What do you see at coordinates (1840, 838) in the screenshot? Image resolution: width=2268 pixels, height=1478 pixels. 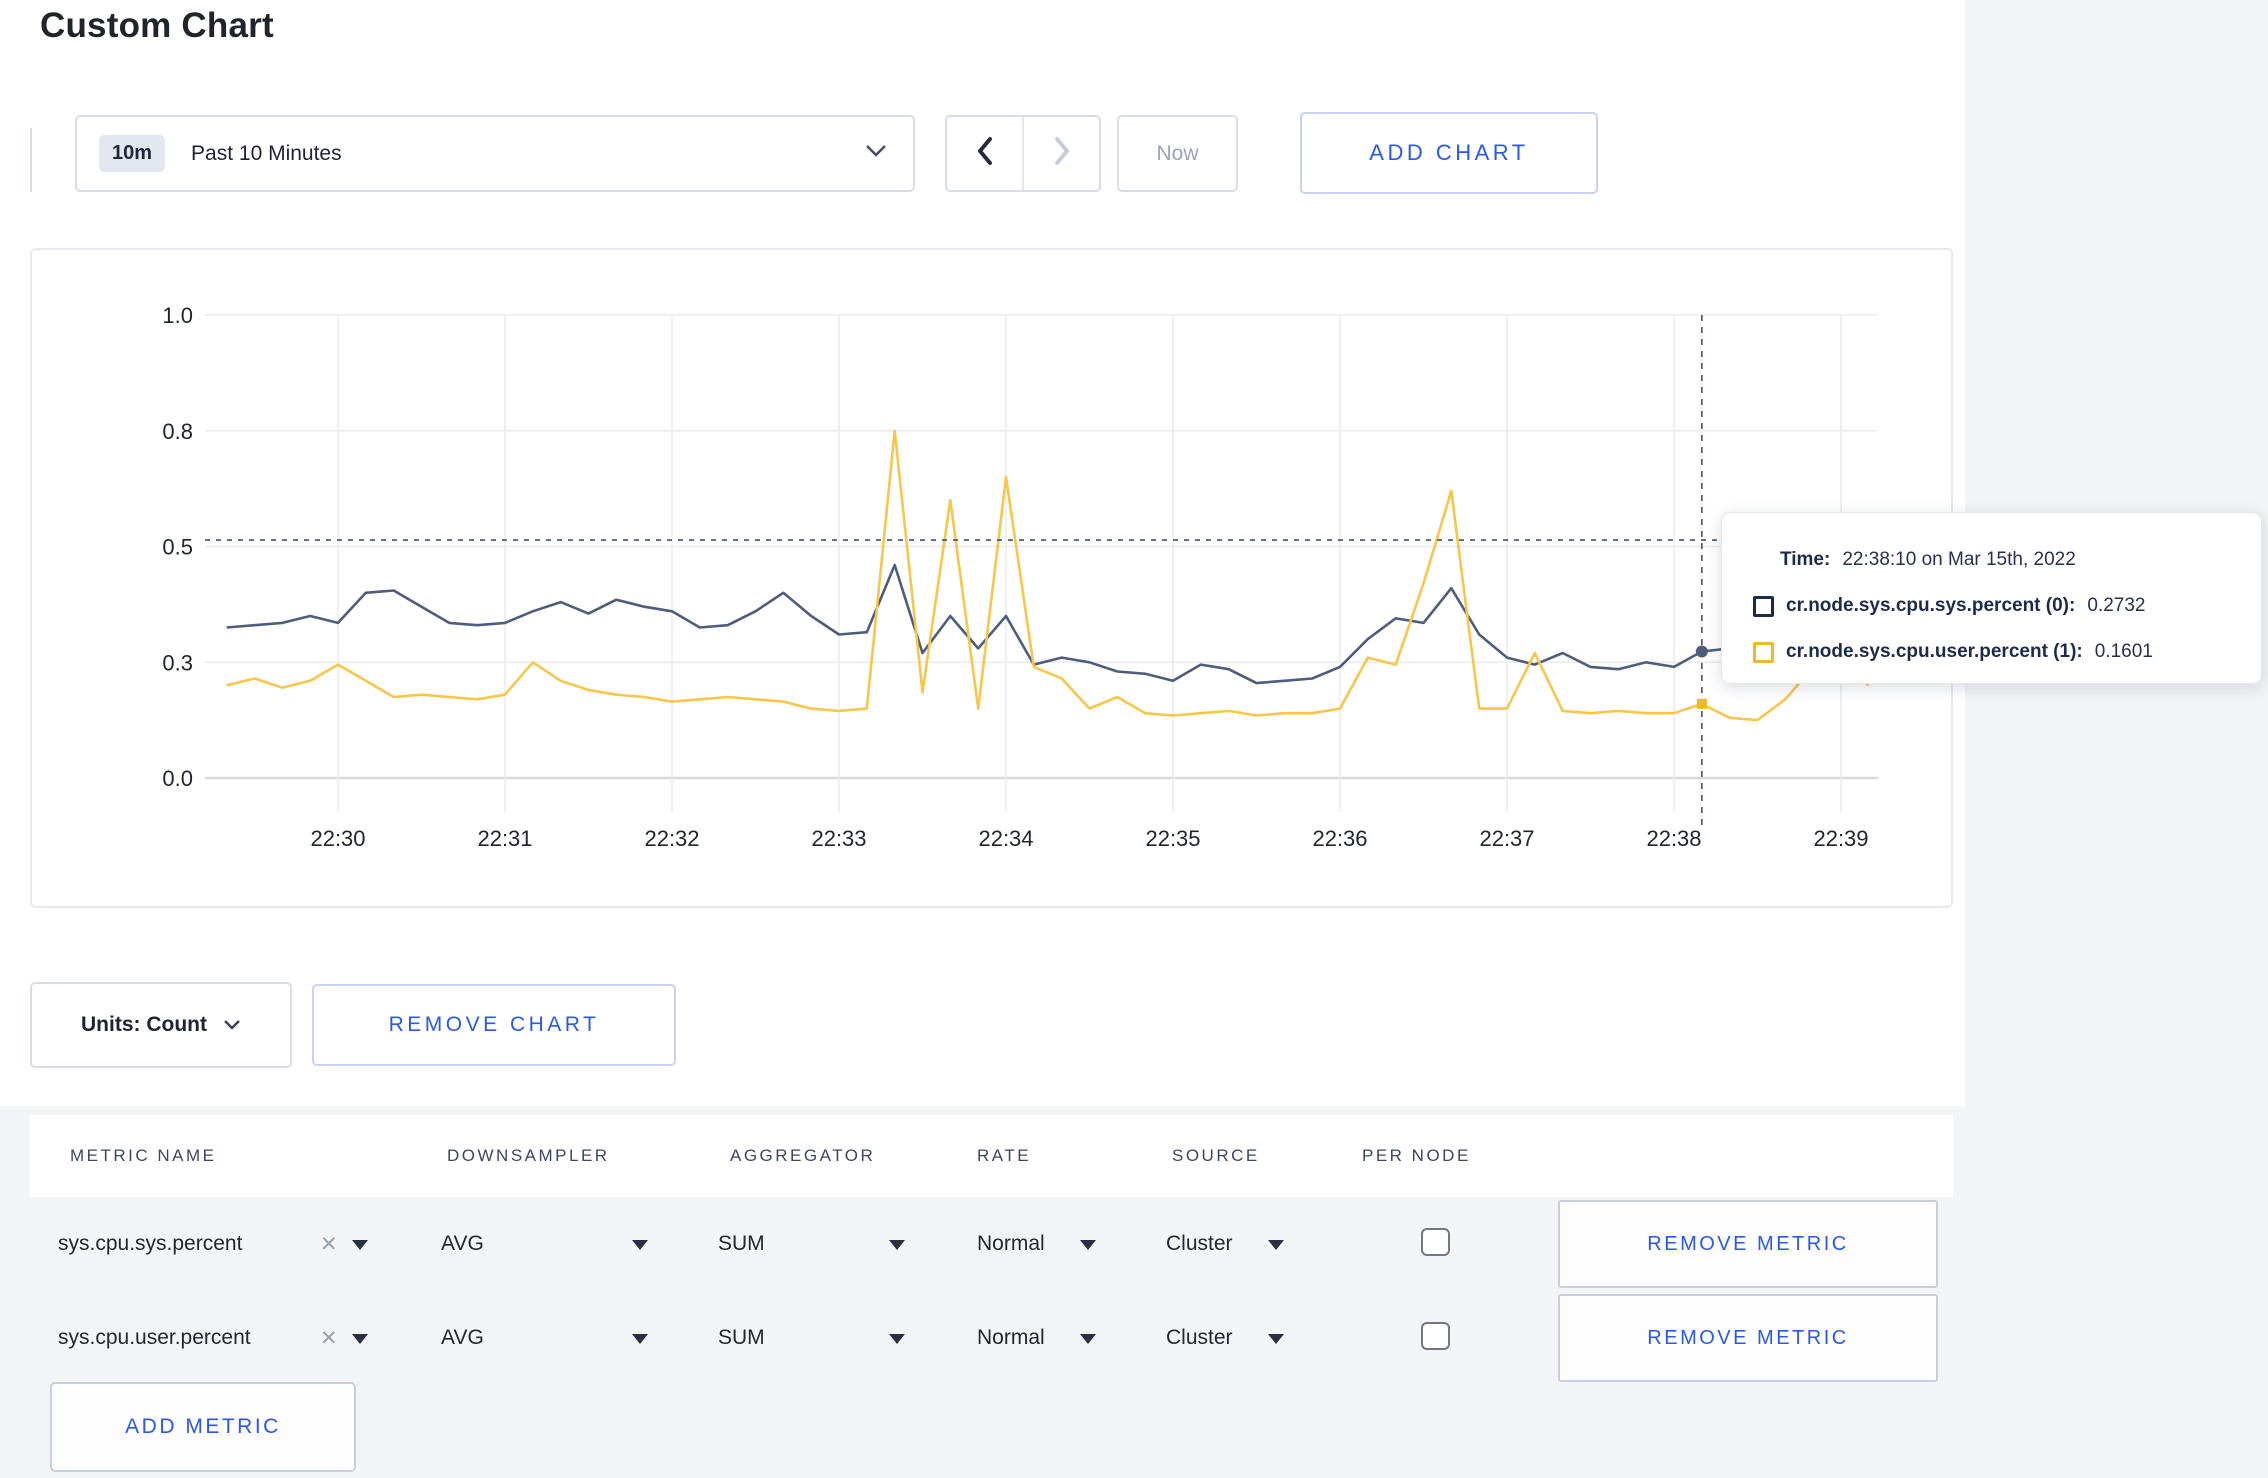 I see `x-axis-label: 22:39` at bounding box center [1840, 838].